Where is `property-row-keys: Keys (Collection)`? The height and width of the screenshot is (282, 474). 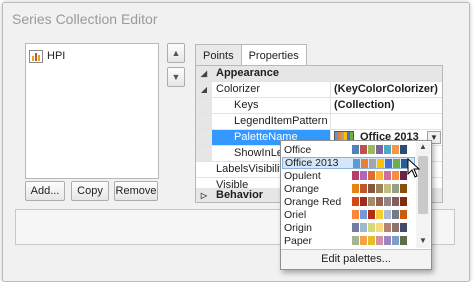 property-row-keys: Keys (Collection) is located at coordinates (319, 106).